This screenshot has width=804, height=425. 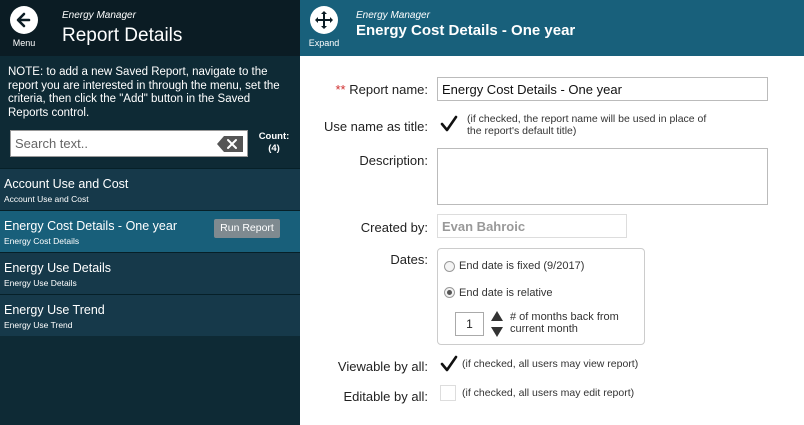 What do you see at coordinates (46, 199) in the screenshot?
I see `report-subtitle: Account Use and Cost` at bounding box center [46, 199].